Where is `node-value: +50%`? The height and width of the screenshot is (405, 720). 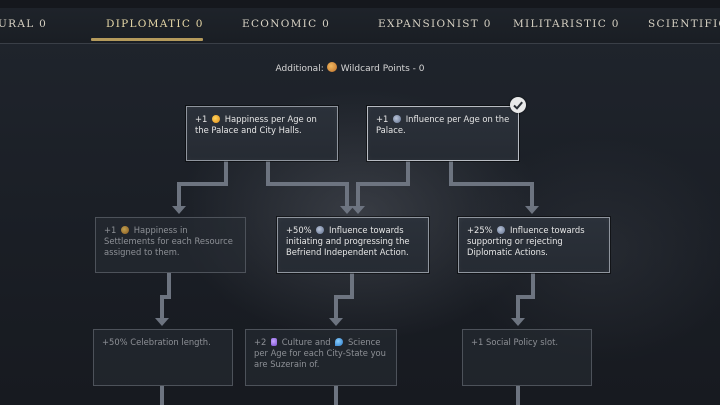 node-value: +50% is located at coordinates (299, 230).